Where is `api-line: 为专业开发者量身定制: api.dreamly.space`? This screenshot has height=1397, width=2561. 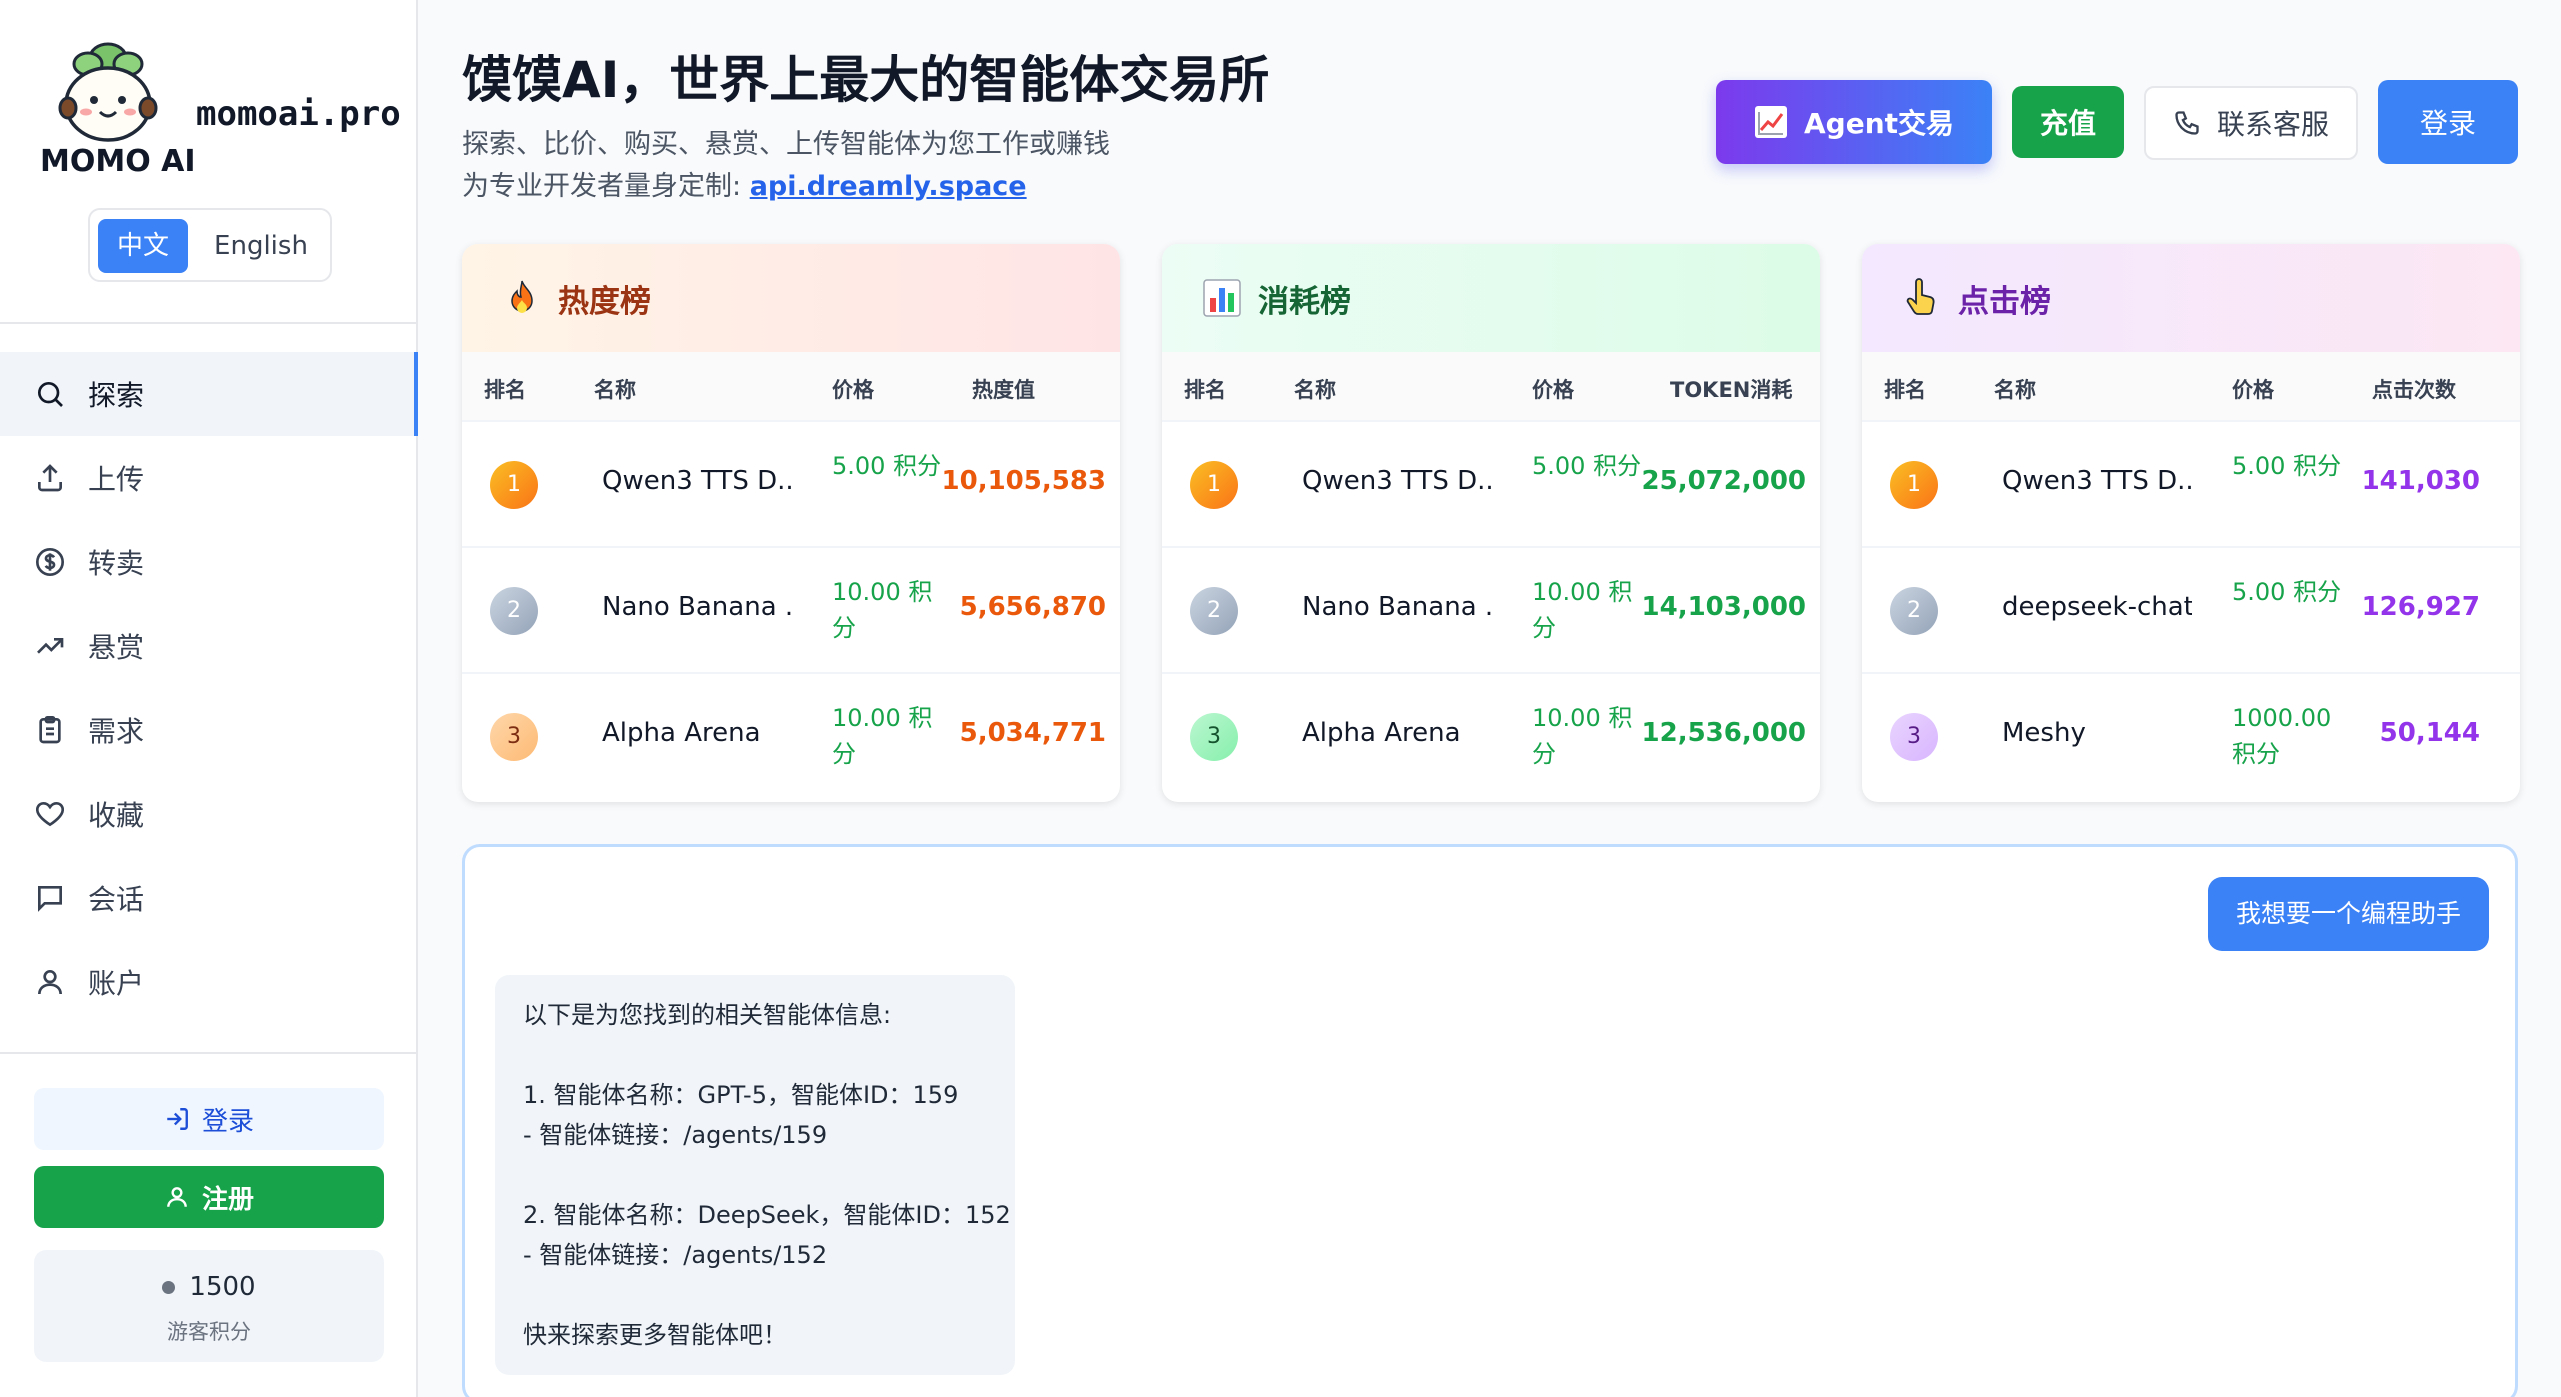 api-line: 为专业开发者量身定制: api.dreamly.space is located at coordinates (744, 183).